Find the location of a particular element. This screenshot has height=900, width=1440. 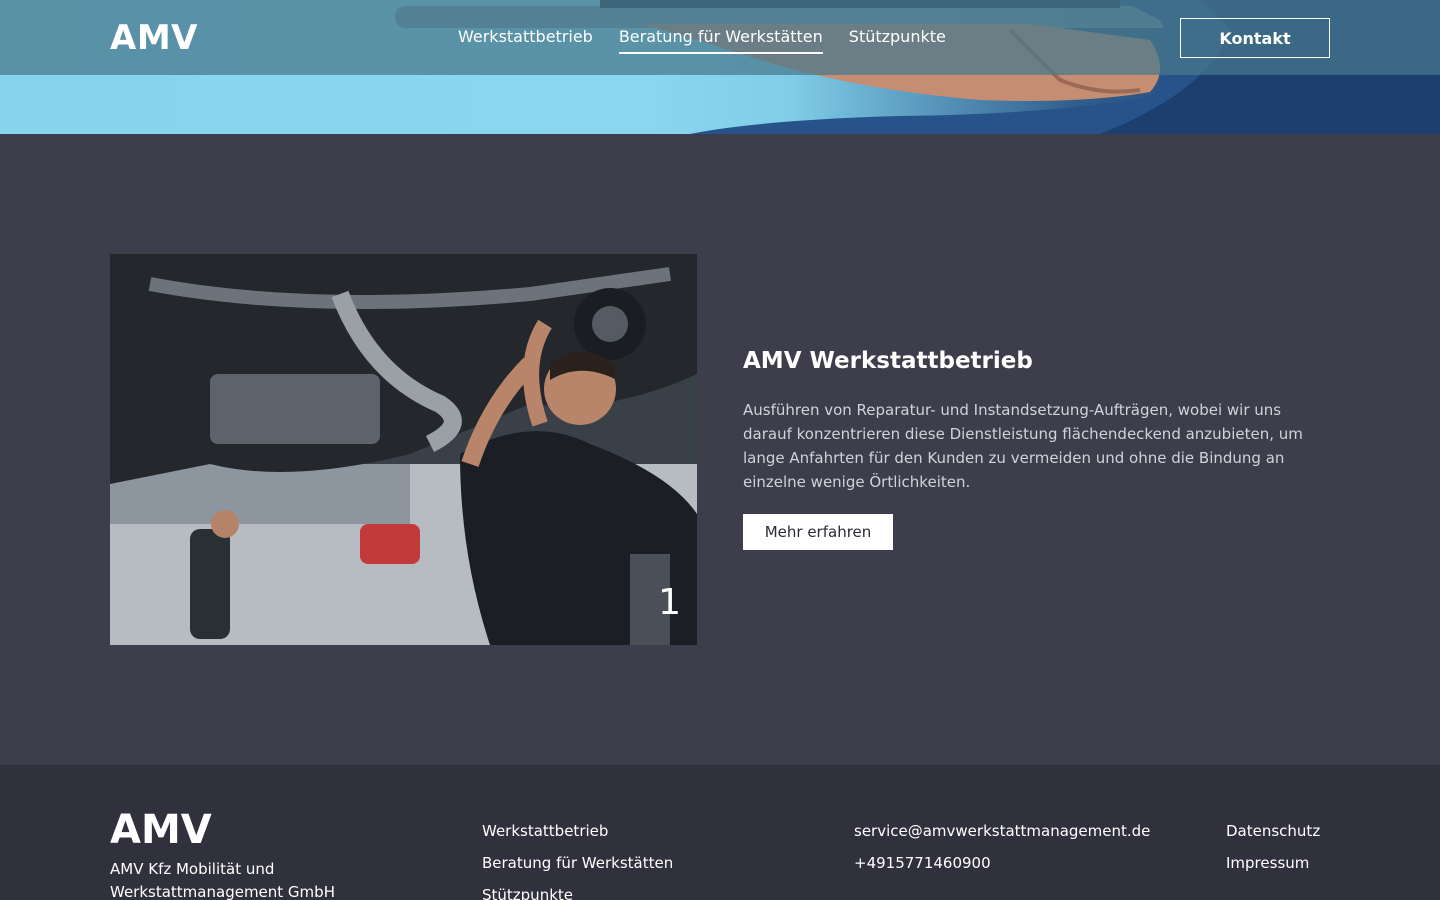

footer-link-werkstattbetrieb: Werkstattbetrieb is located at coordinates (577, 831).